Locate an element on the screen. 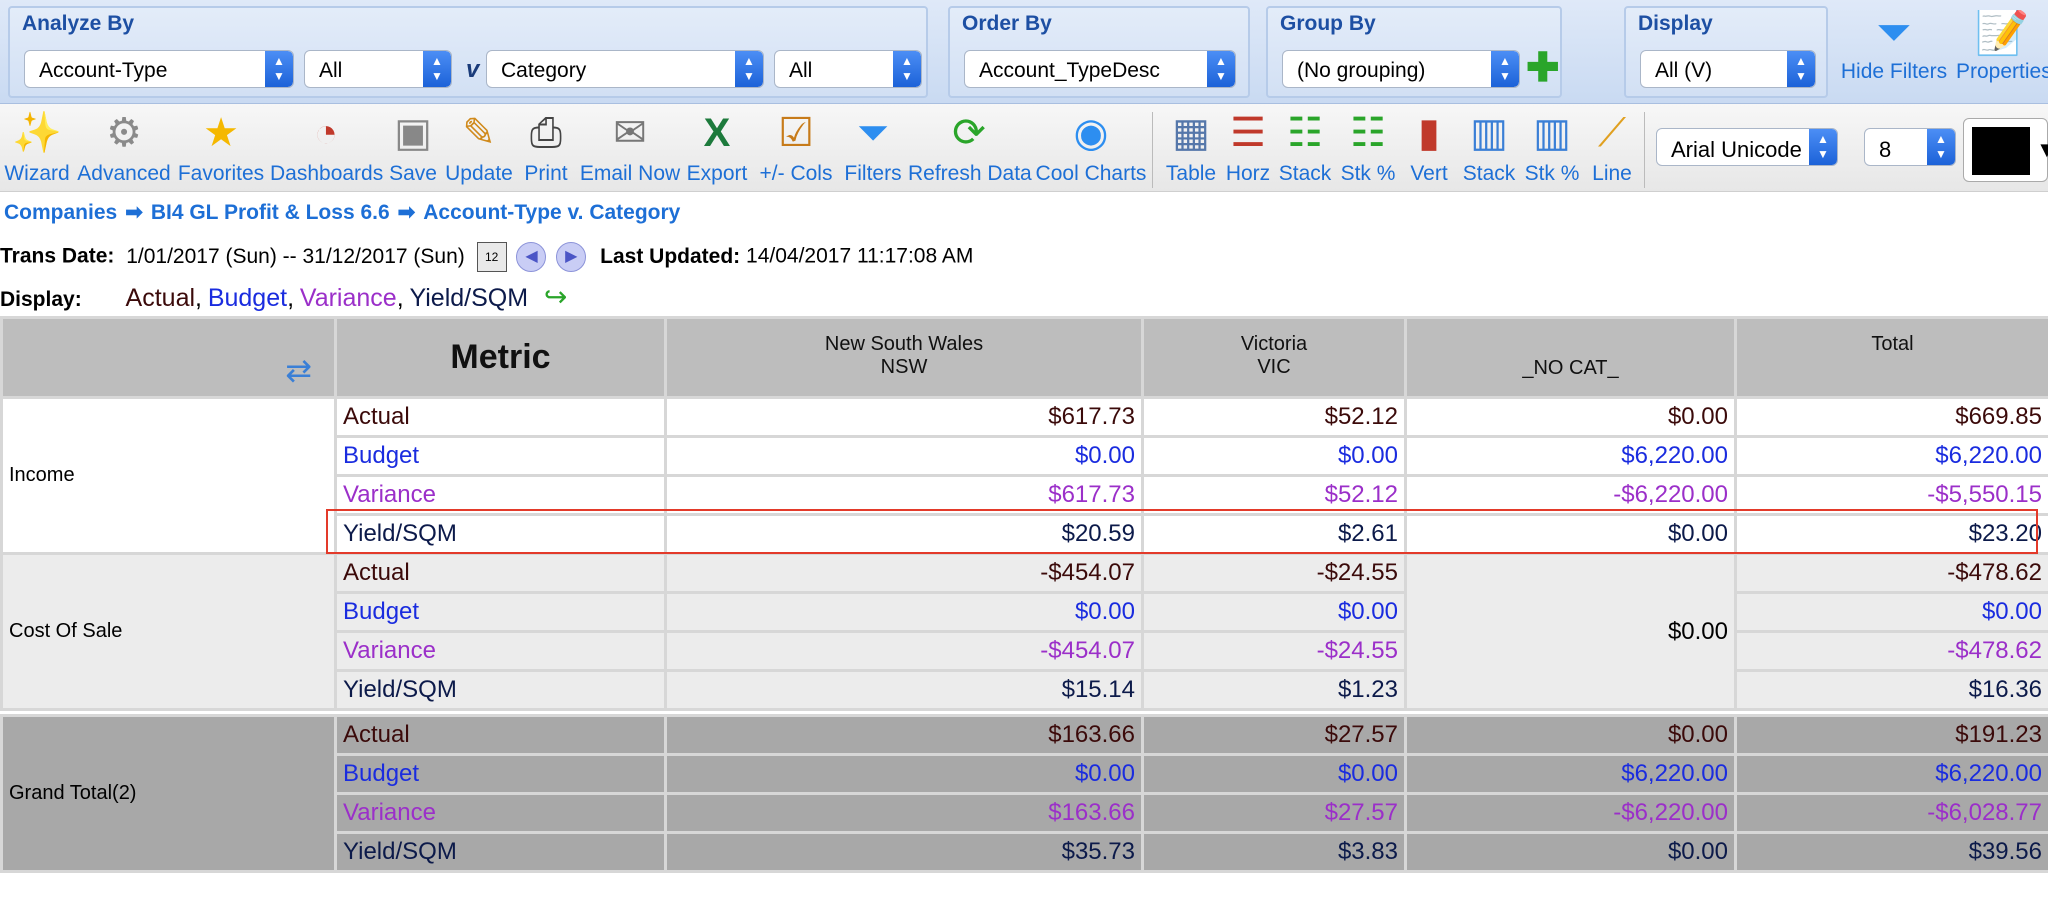  color-picker: ▼ is located at coordinates (2005, 150).